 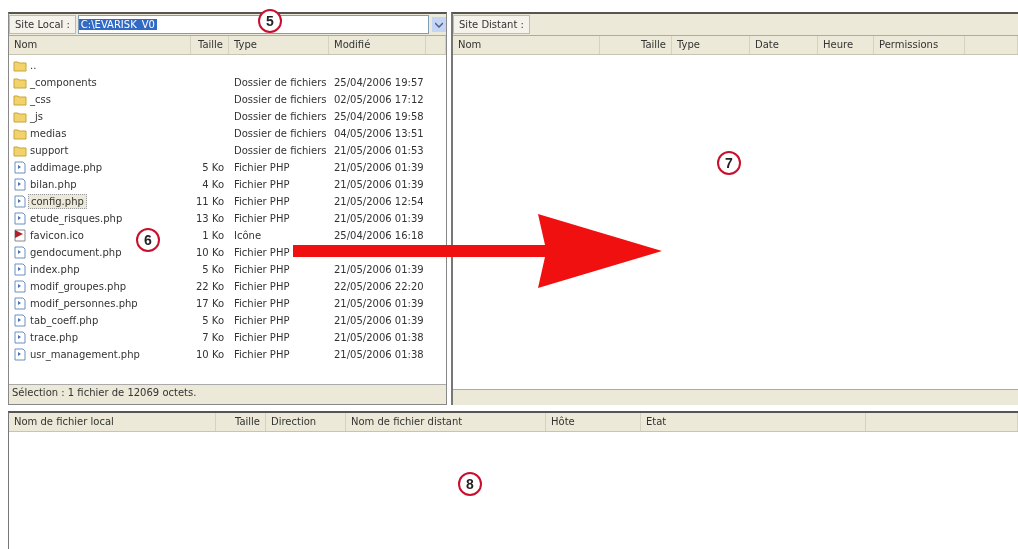 I want to click on file-name: bilan.php, so click(x=53, y=184).